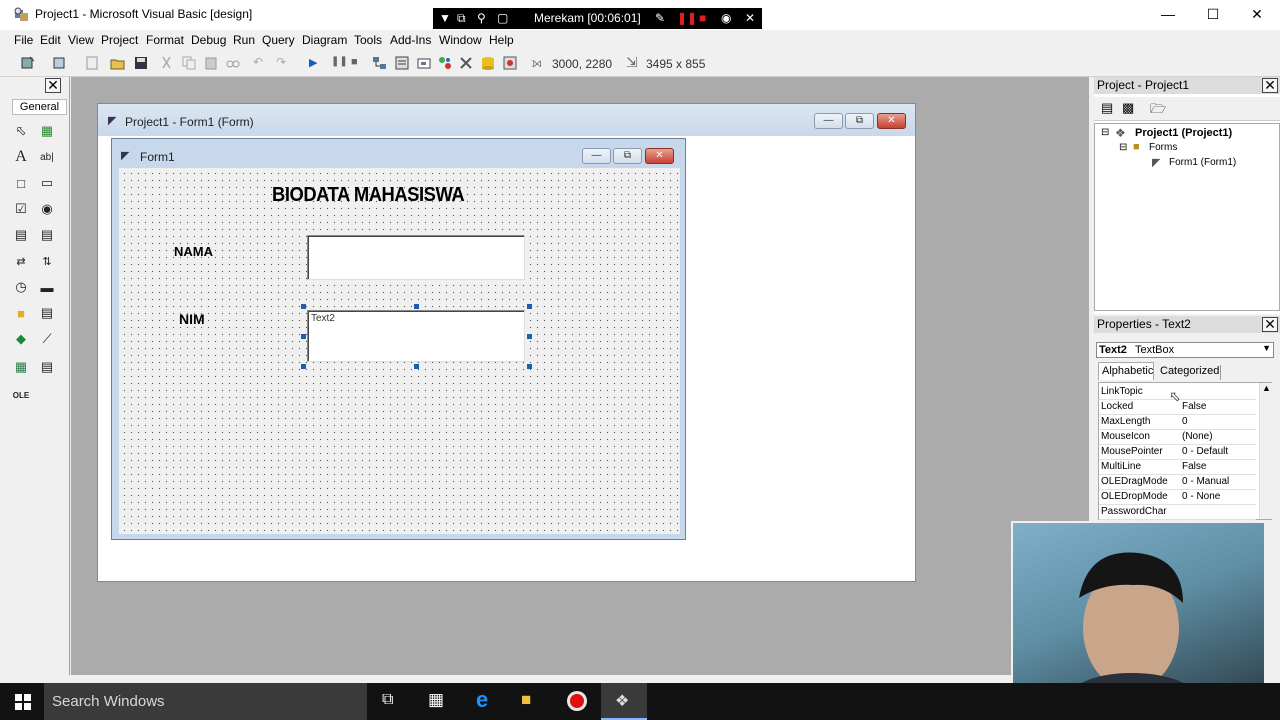  What do you see at coordinates (596, 156) in the screenshot?
I see `form1-minimize-button: —` at bounding box center [596, 156].